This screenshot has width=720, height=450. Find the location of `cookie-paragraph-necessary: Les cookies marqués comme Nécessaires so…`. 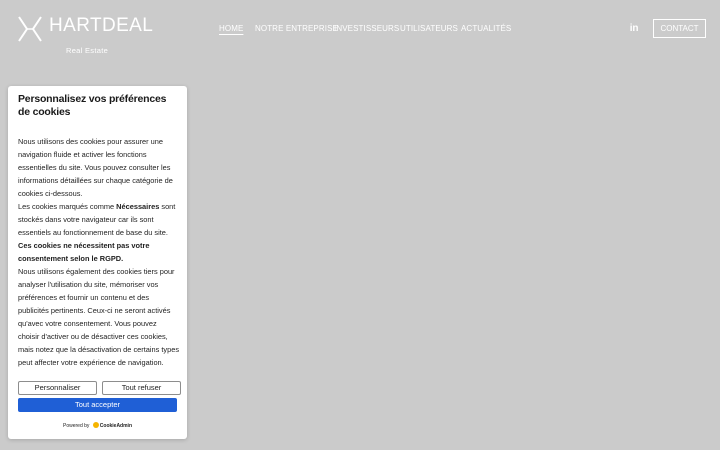

cookie-paragraph-necessary: Les cookies marqués comme Nécessaires so… is located at coordinates (99, 219).